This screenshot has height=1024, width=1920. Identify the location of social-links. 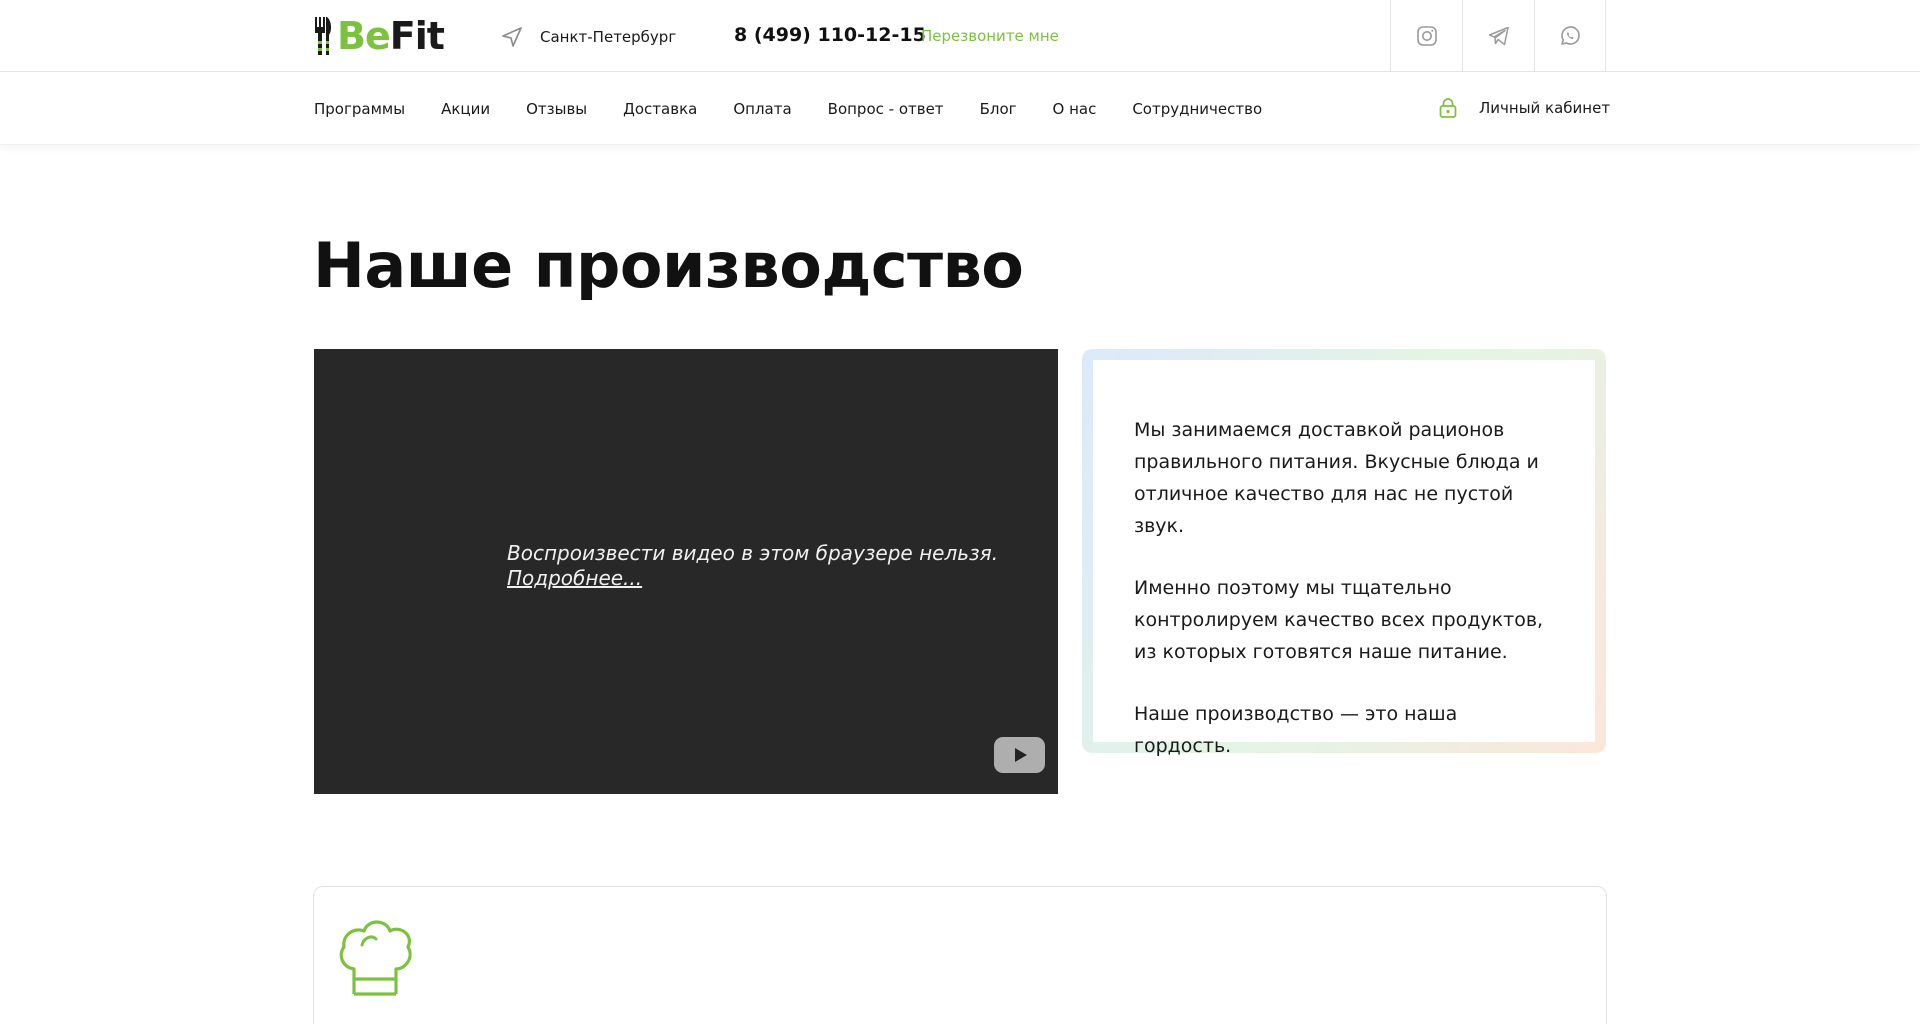
(1498, 36).